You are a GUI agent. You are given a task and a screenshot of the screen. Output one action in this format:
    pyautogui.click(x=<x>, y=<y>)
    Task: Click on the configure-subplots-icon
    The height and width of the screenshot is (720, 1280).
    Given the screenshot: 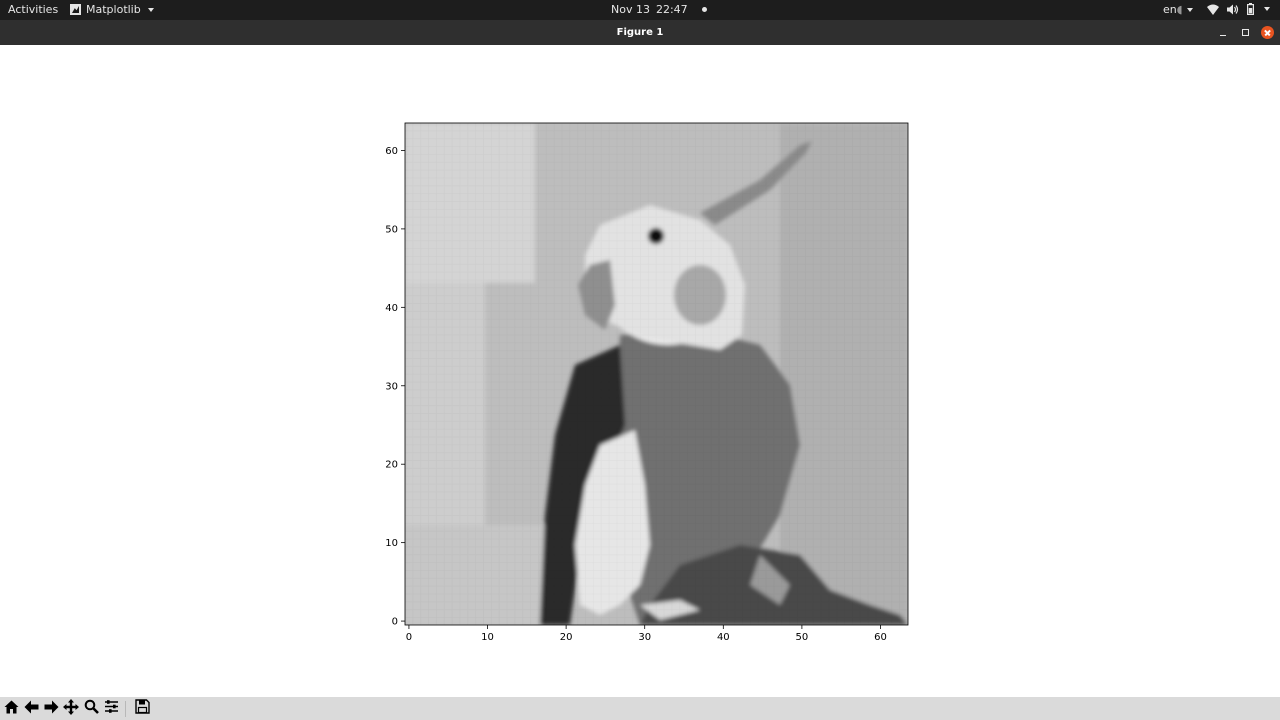 What is the action you would take?
    pyautogui.click(x=111, y=708)
    